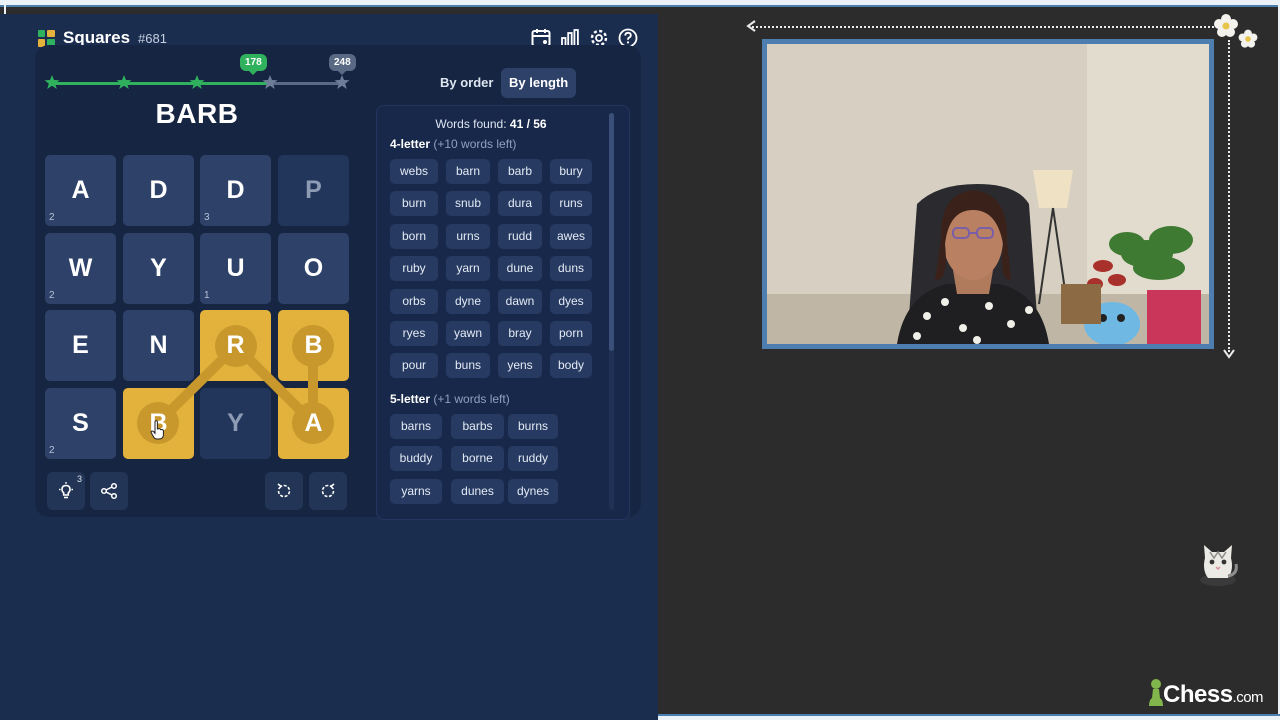 Image resolution: width=1280 pixels, height=720 pixels. I want to click on letter-tile: U1, so click(235, 268).